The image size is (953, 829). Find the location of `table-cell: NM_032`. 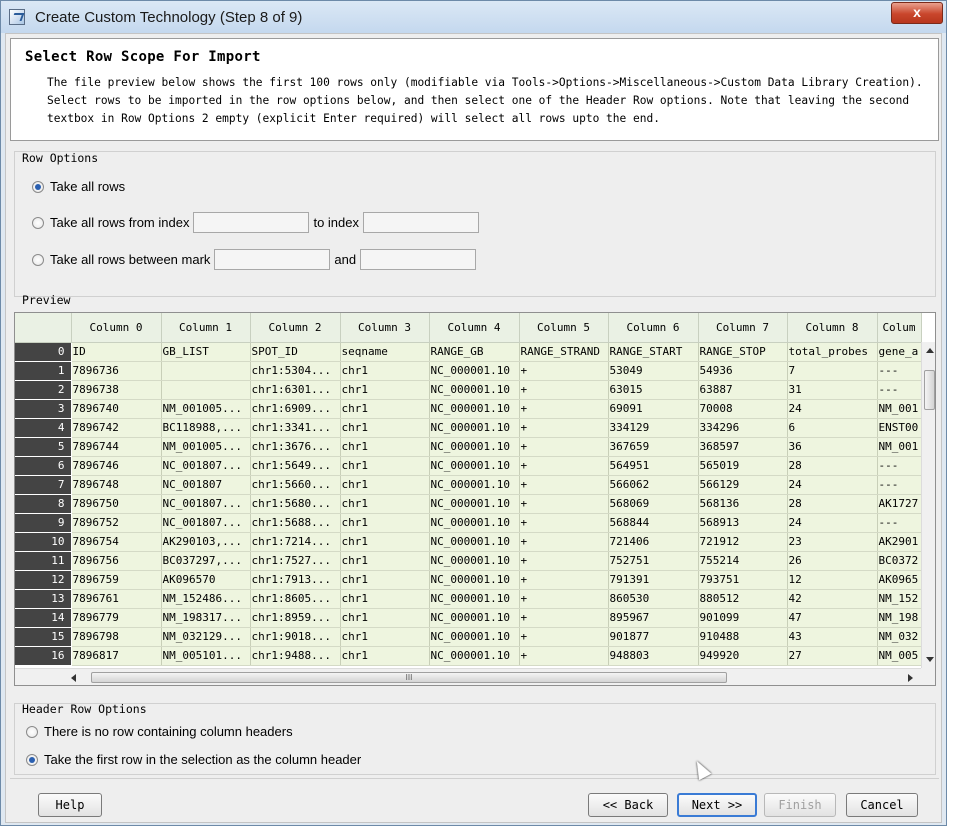

table-cell: NM_032 is located at coordinates (899, 637).